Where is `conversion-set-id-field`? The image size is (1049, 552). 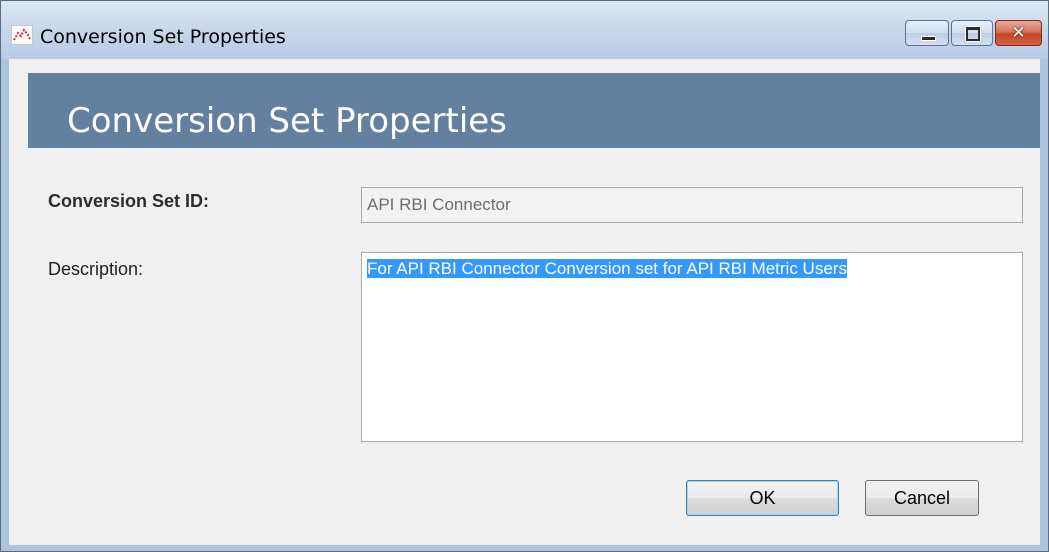
conversion-set-id-field is located at coordinates (692, 205).